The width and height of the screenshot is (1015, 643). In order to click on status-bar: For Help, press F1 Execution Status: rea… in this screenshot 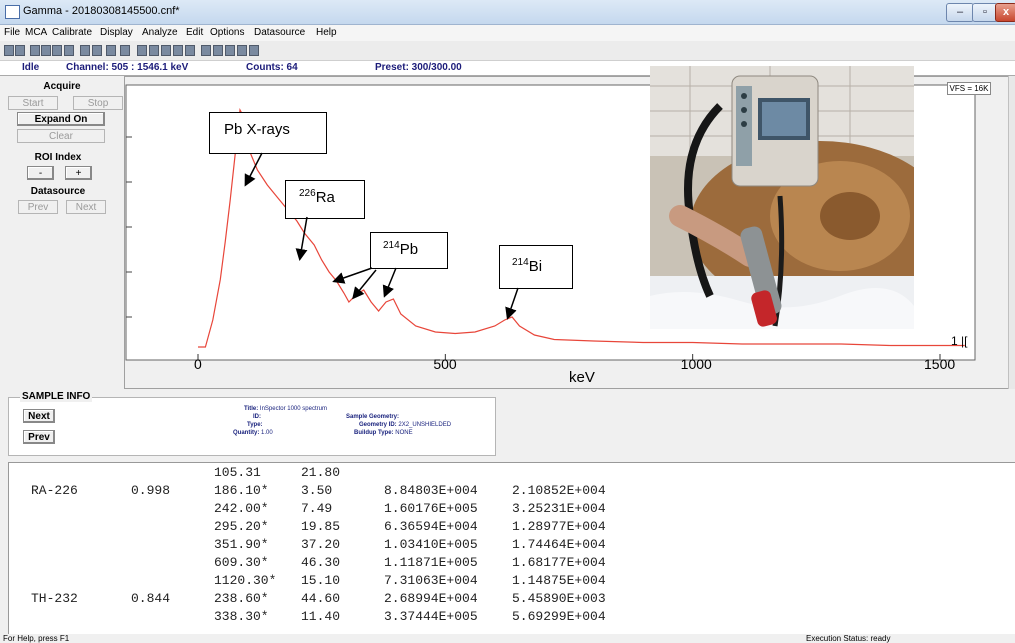, I will do `click(507, 638)`.